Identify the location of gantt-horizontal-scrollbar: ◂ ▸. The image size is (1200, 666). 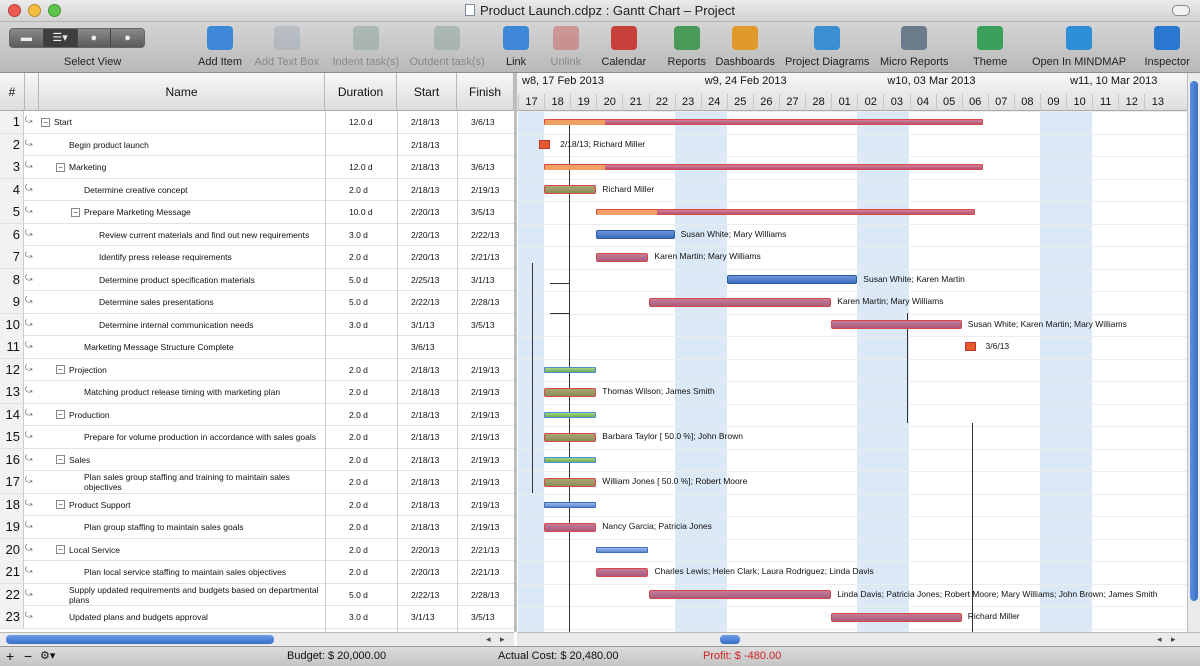
(858, 639).